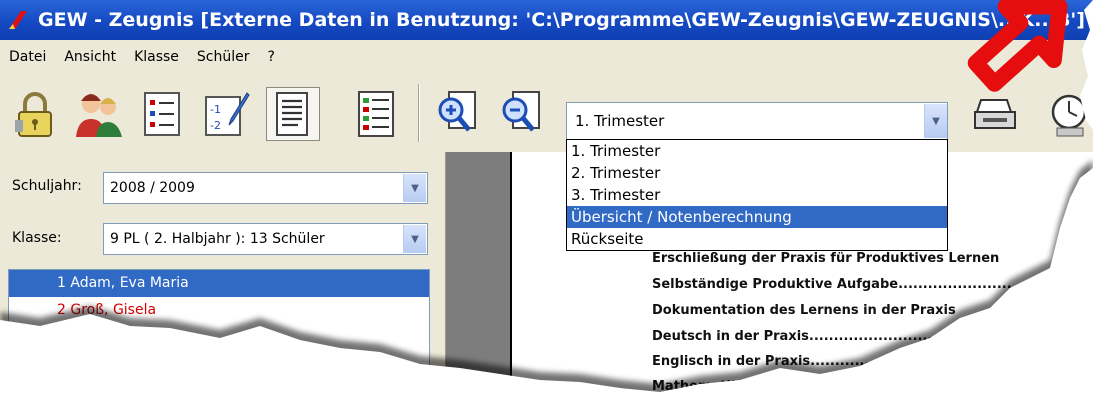 Image resolution: width=1093 pixels, height=414 pixels. Describe the element at coordinates (620, 121) in the screenshot. I see `period-select-value: 1. Trimester` at that location.